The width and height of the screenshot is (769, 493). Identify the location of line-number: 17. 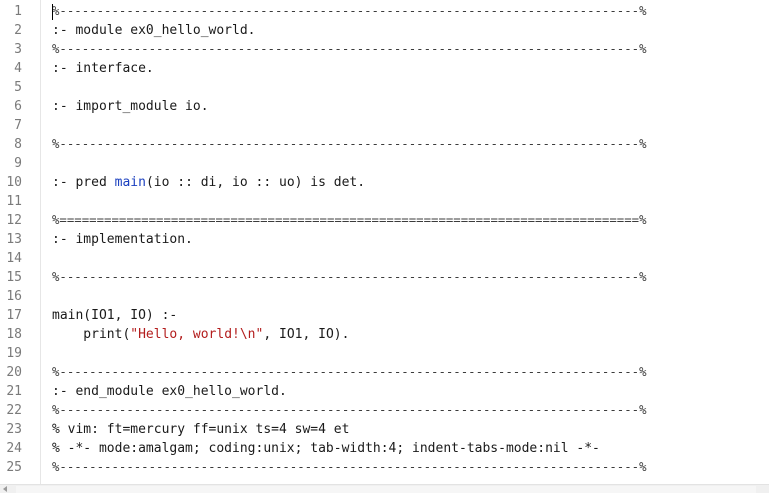
(14, 315).